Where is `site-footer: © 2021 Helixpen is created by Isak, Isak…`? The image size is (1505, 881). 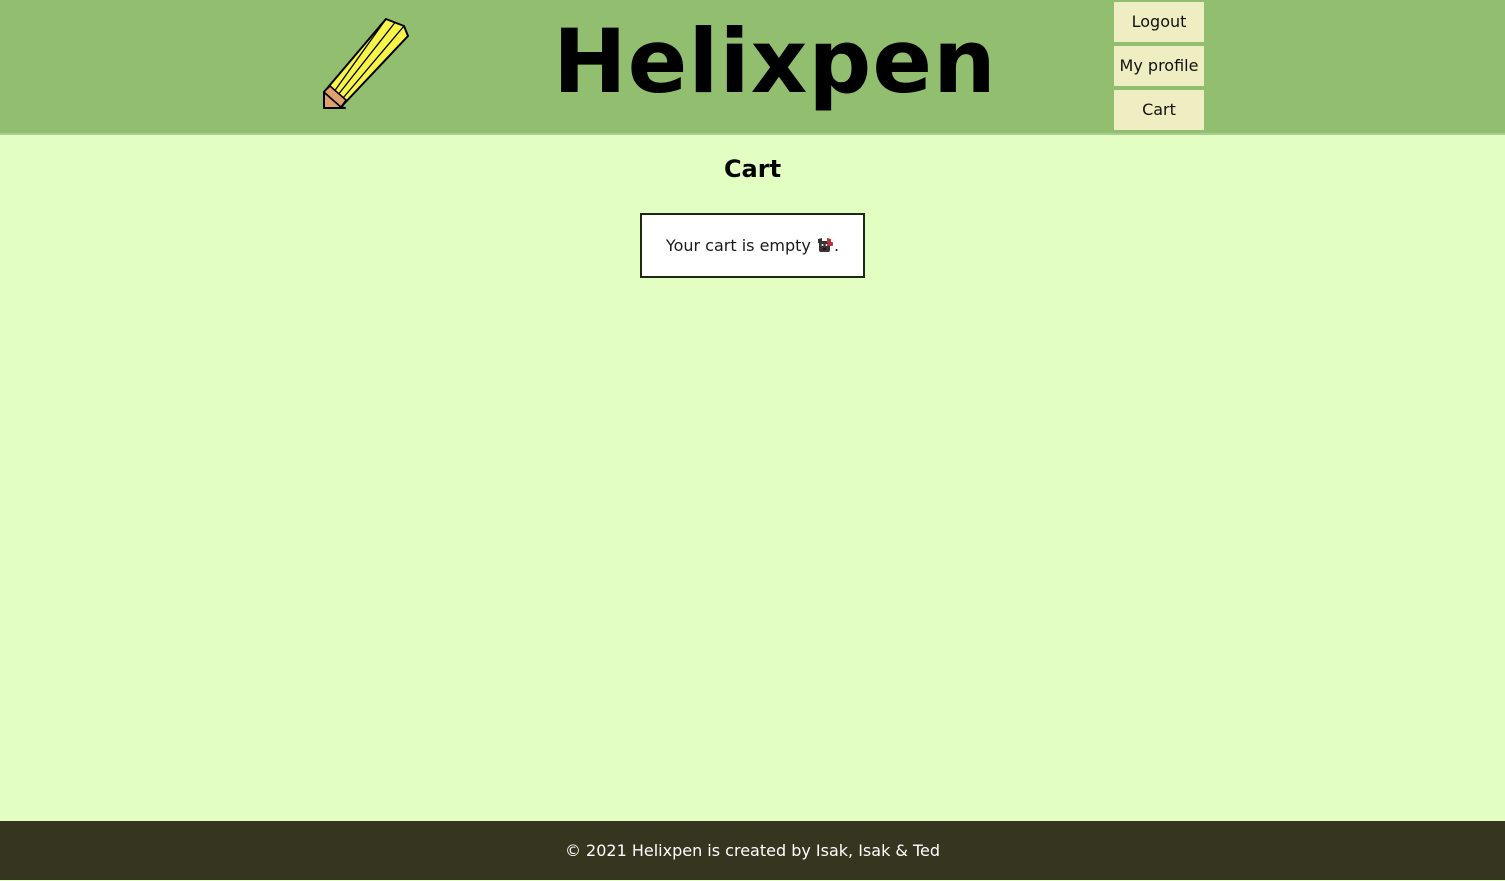 site-footer: © 2021 Helixpen is created by Isak, Isak… is located at coordinates (752, 850).